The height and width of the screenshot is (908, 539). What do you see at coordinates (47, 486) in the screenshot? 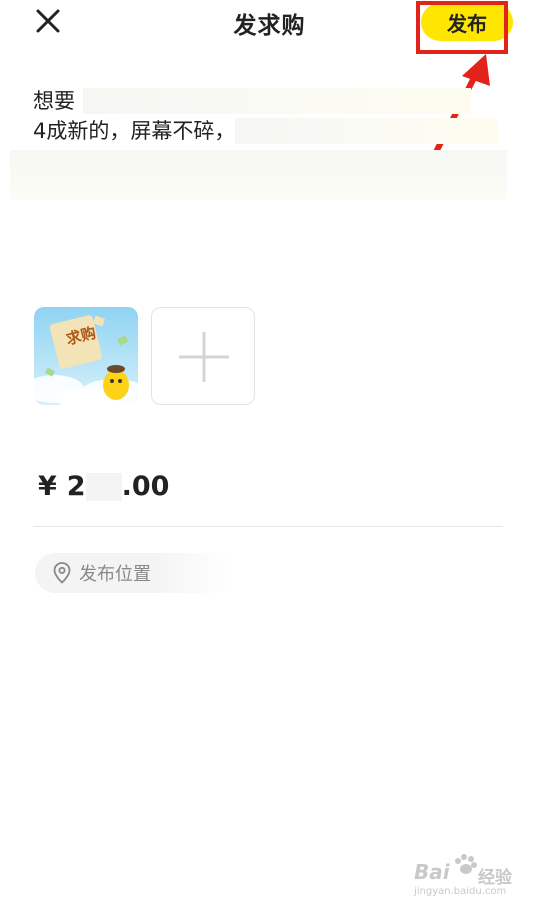
I see `currency-symbol: ¥` at bounding box center [47, 486].